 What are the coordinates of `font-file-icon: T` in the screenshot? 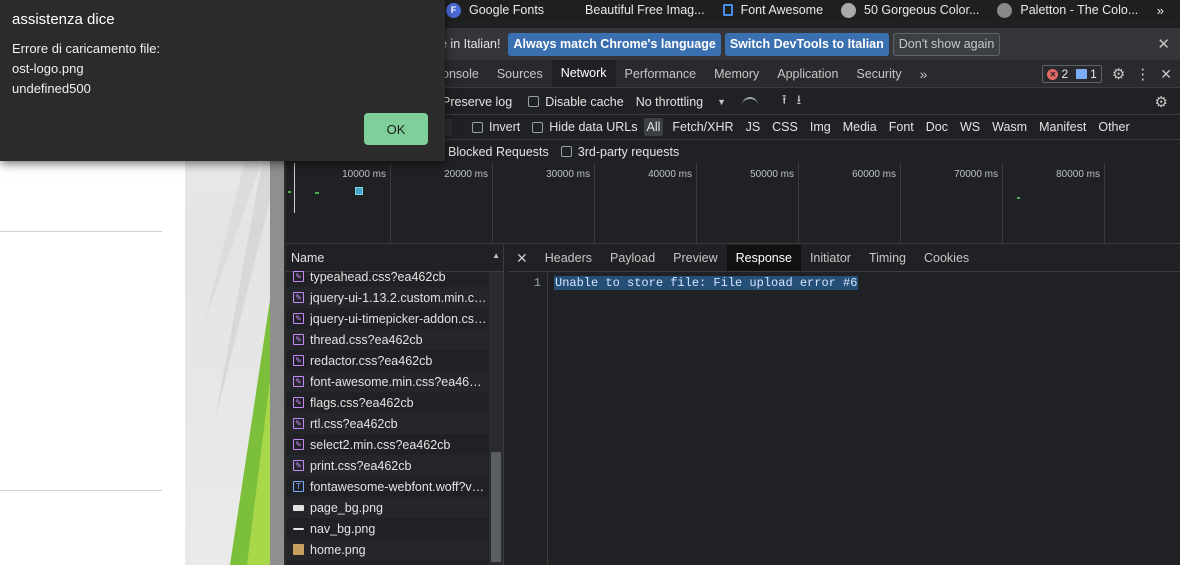 It's located at (298, 486).